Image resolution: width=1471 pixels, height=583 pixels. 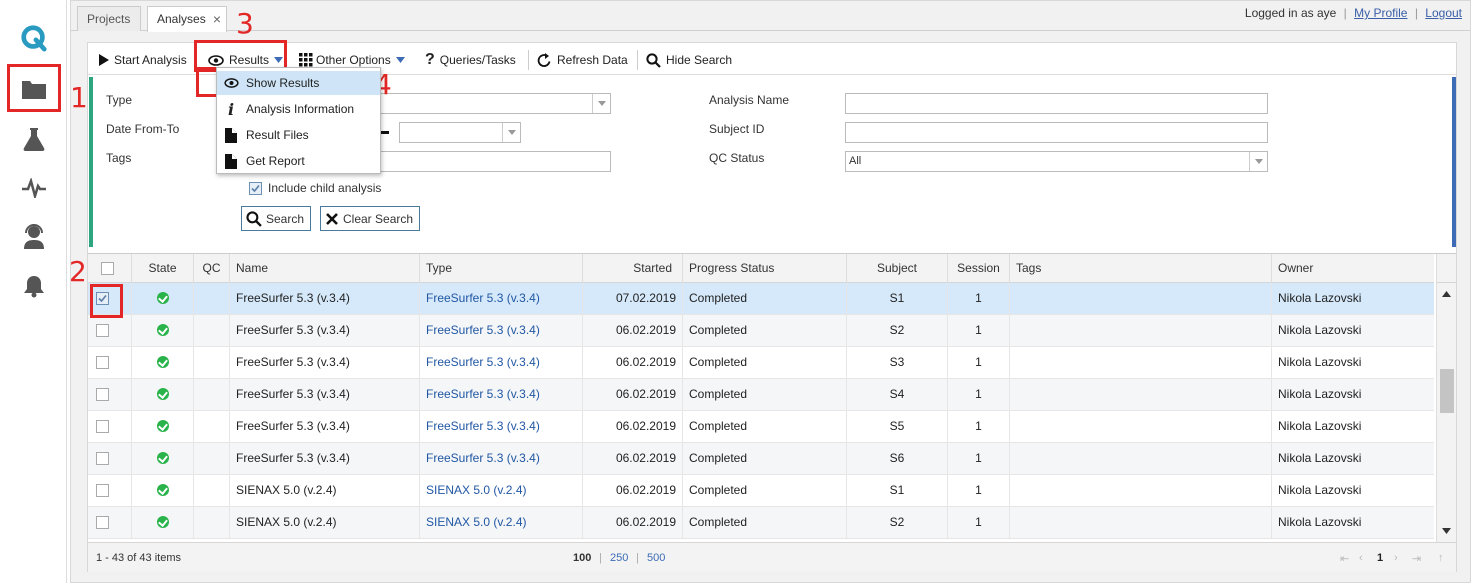 What do you see at coordinates (896, 459) in the screenshot?
I see `subject-cell: S6` at bounding box center [896, 459].